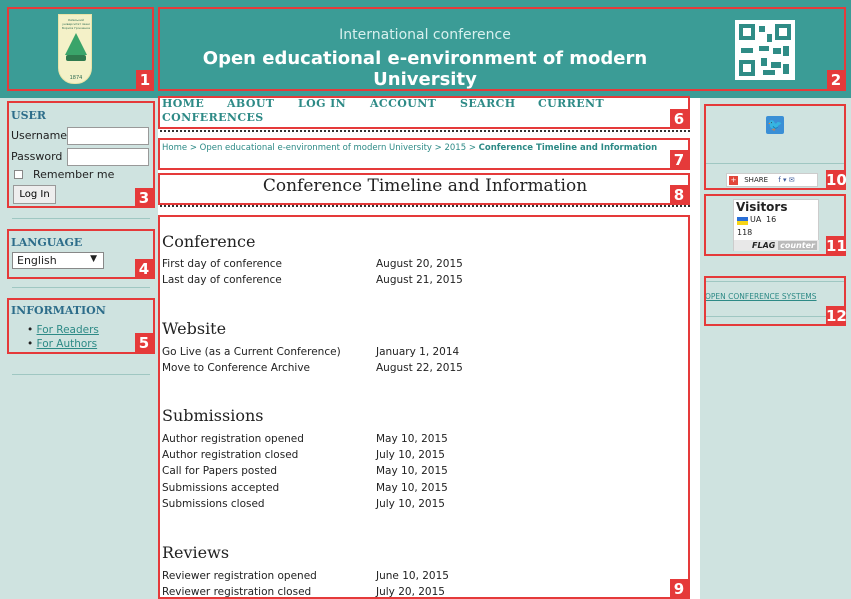 The height and width of the screenshot is (599, 851). What do you see at coordinates (425, 206) in the screenshot?
I see `title-divider` at bounding box center [425, 206].